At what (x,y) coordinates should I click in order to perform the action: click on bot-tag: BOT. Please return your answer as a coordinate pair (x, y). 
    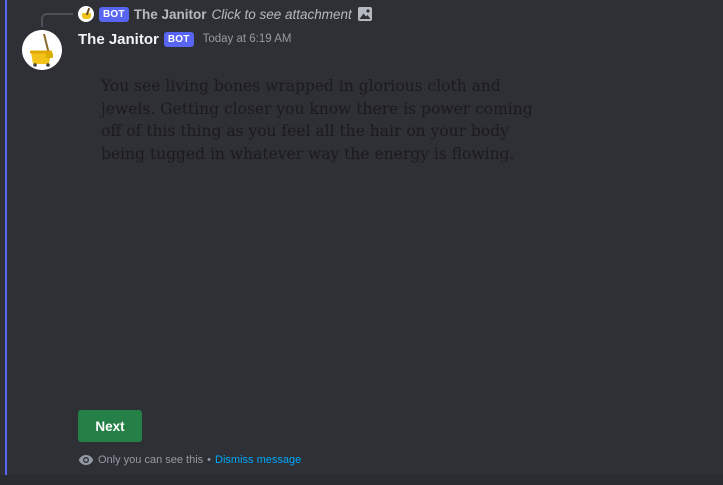
    Looking at the image, I should click on (178, 39).